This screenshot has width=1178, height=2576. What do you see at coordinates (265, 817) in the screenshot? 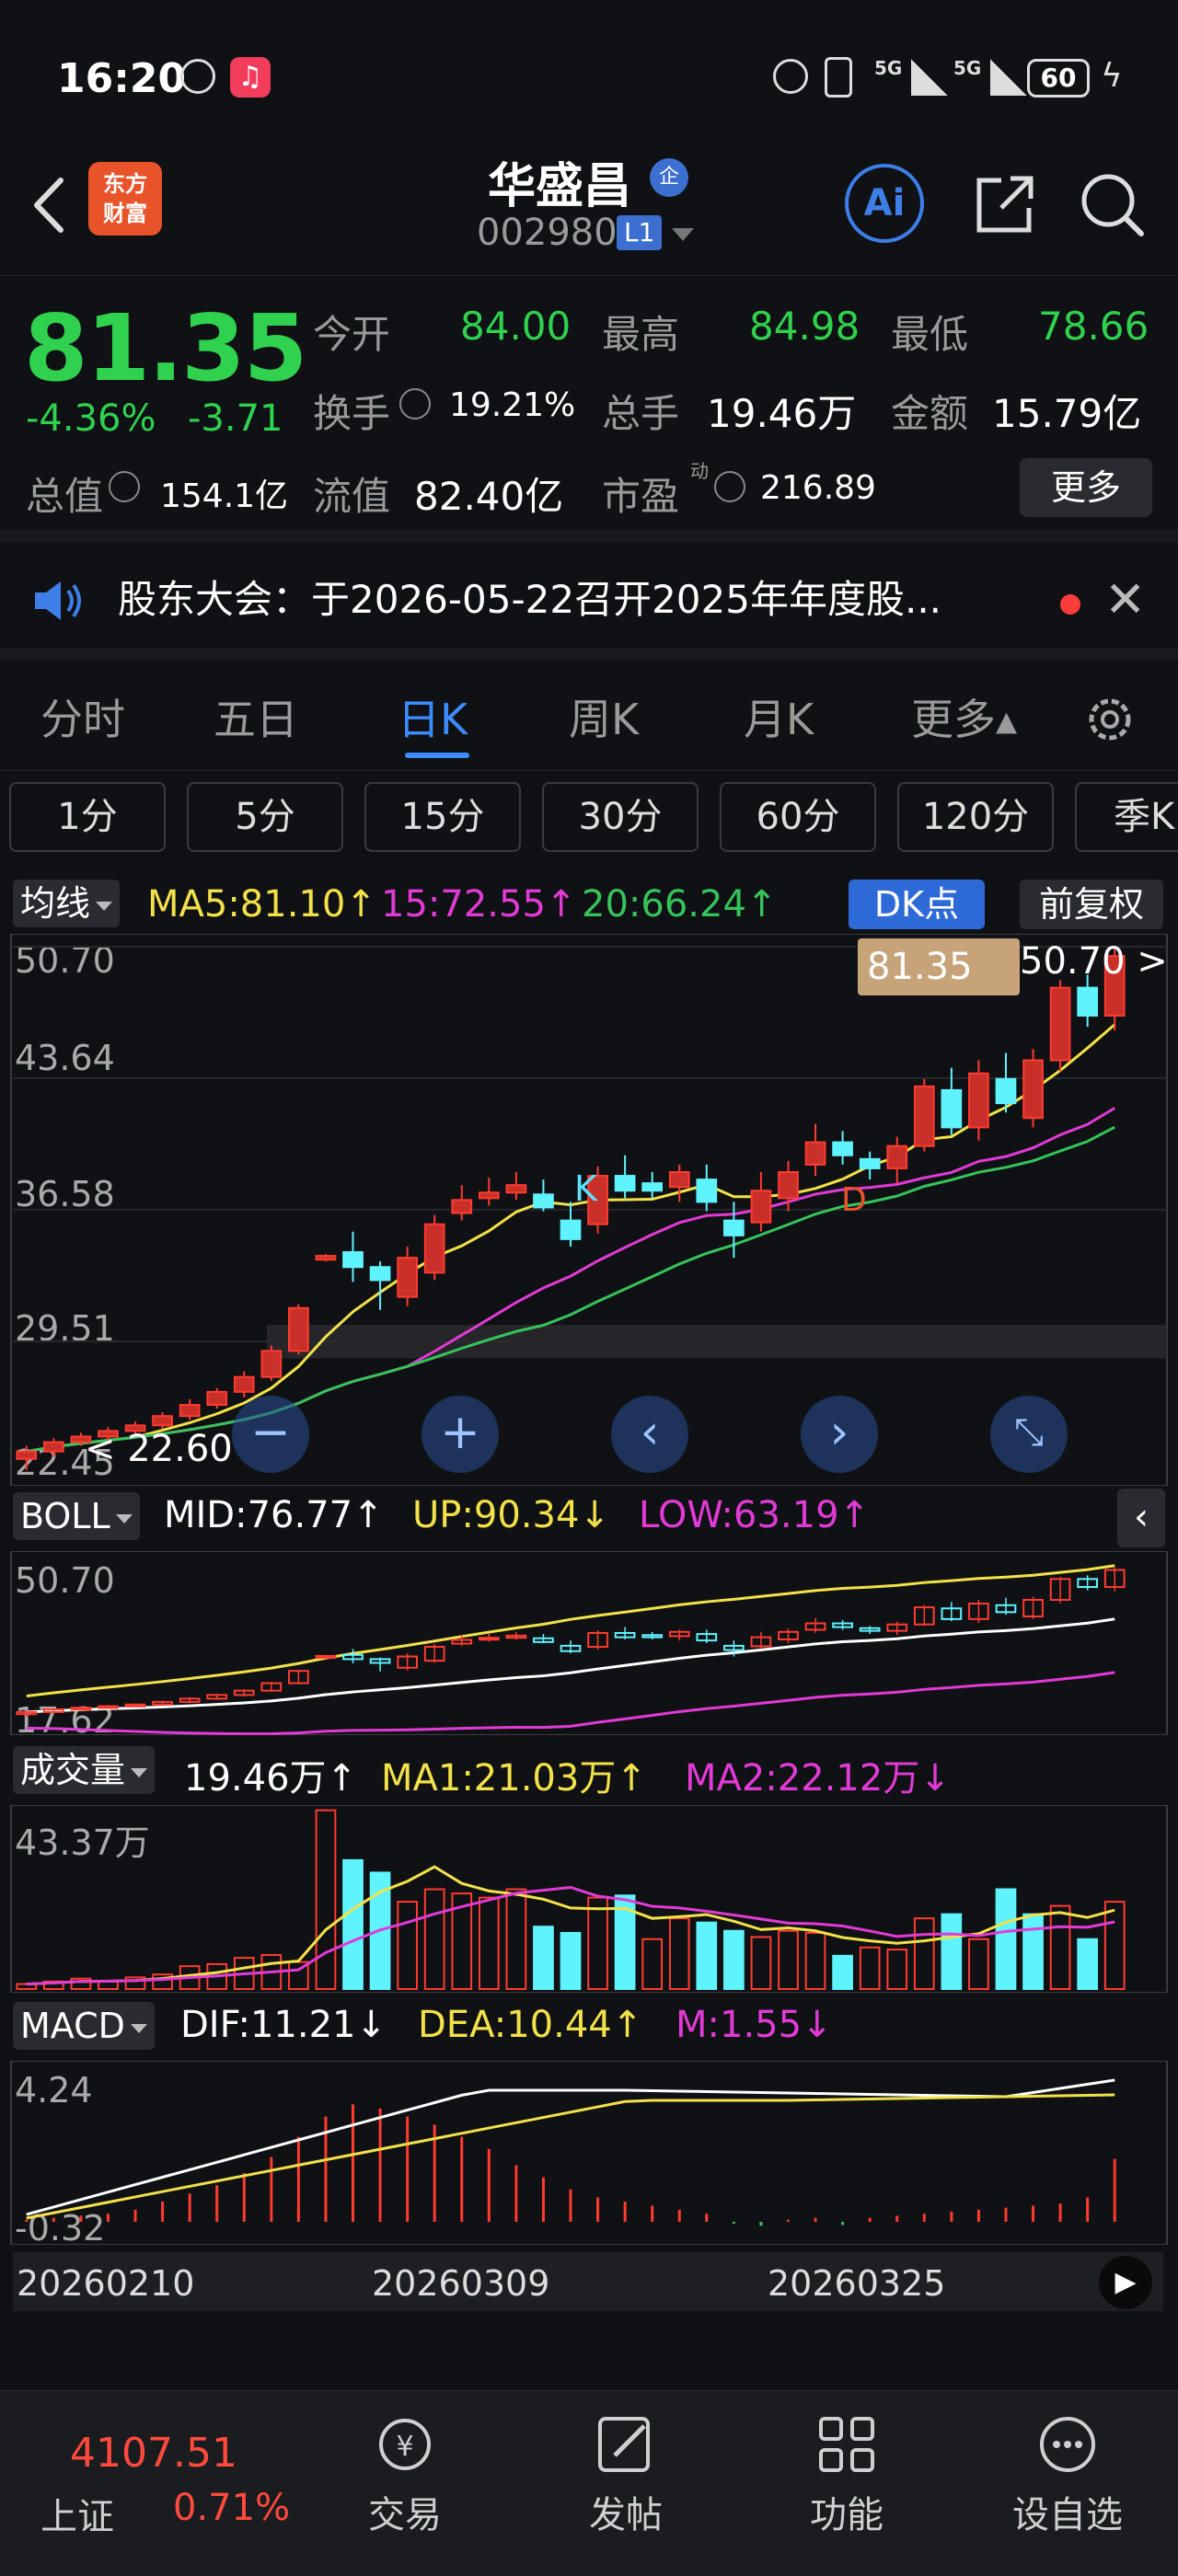
I see `tab-5min: 5分` at bounding box center [265, 817].